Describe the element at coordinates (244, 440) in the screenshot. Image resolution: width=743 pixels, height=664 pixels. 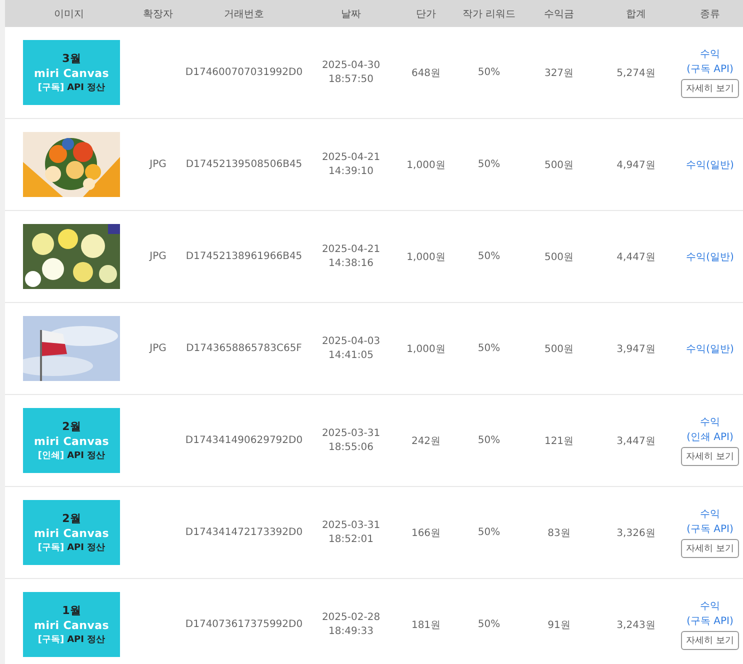
I see `transaction-id: D174341490629792D0` at that location.